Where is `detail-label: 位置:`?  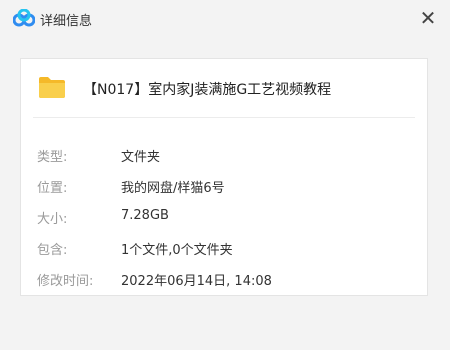
detail-label: 位置: is located at coordinates (52, 188).